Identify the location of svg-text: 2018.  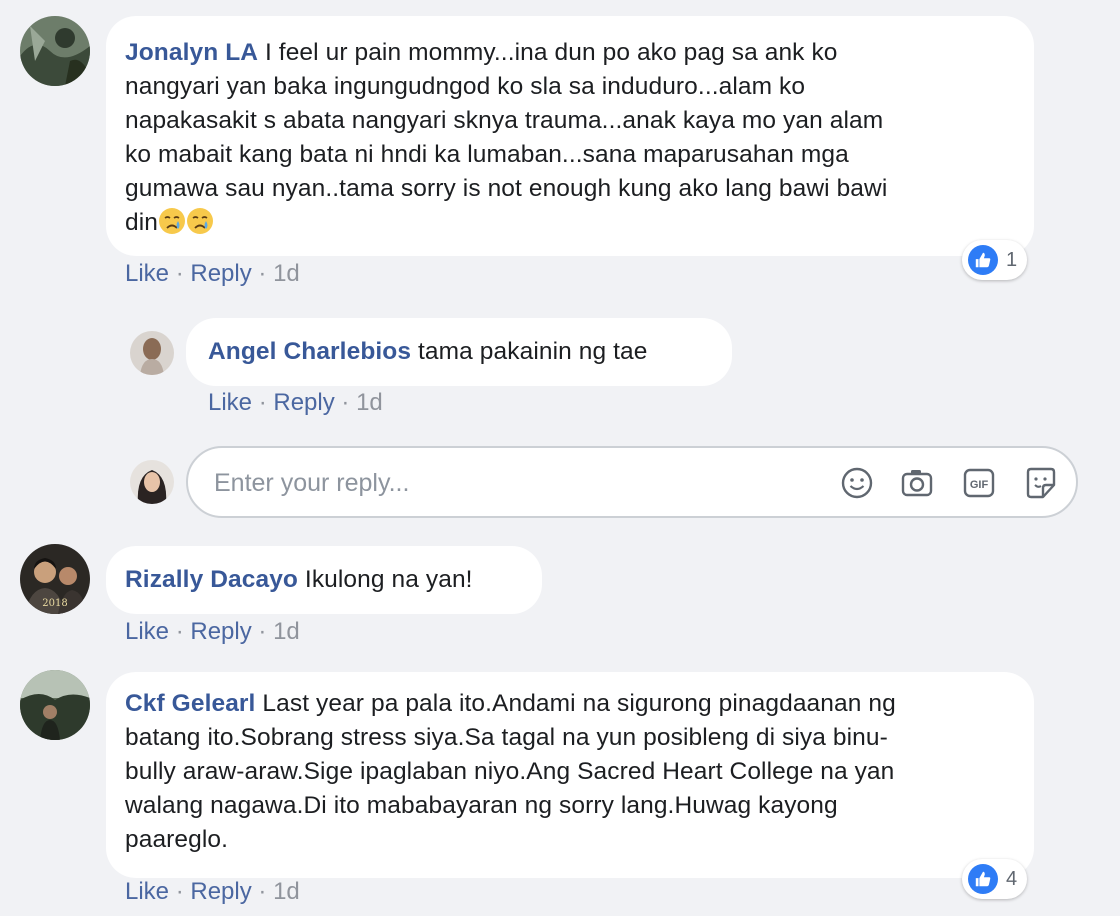
(54, 603).